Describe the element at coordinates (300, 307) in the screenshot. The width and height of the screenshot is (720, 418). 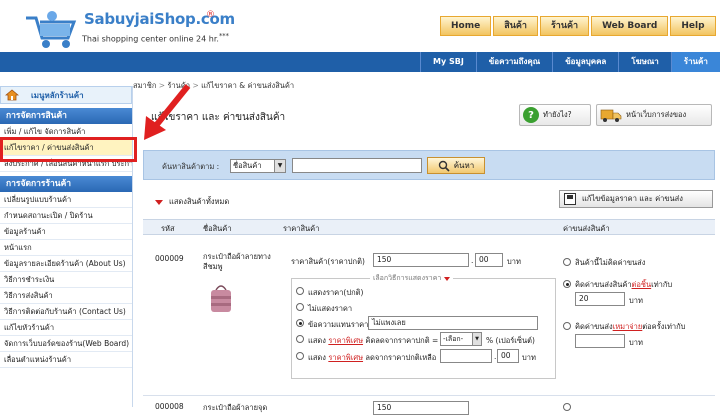
I see `radio-hide-price` at that location.